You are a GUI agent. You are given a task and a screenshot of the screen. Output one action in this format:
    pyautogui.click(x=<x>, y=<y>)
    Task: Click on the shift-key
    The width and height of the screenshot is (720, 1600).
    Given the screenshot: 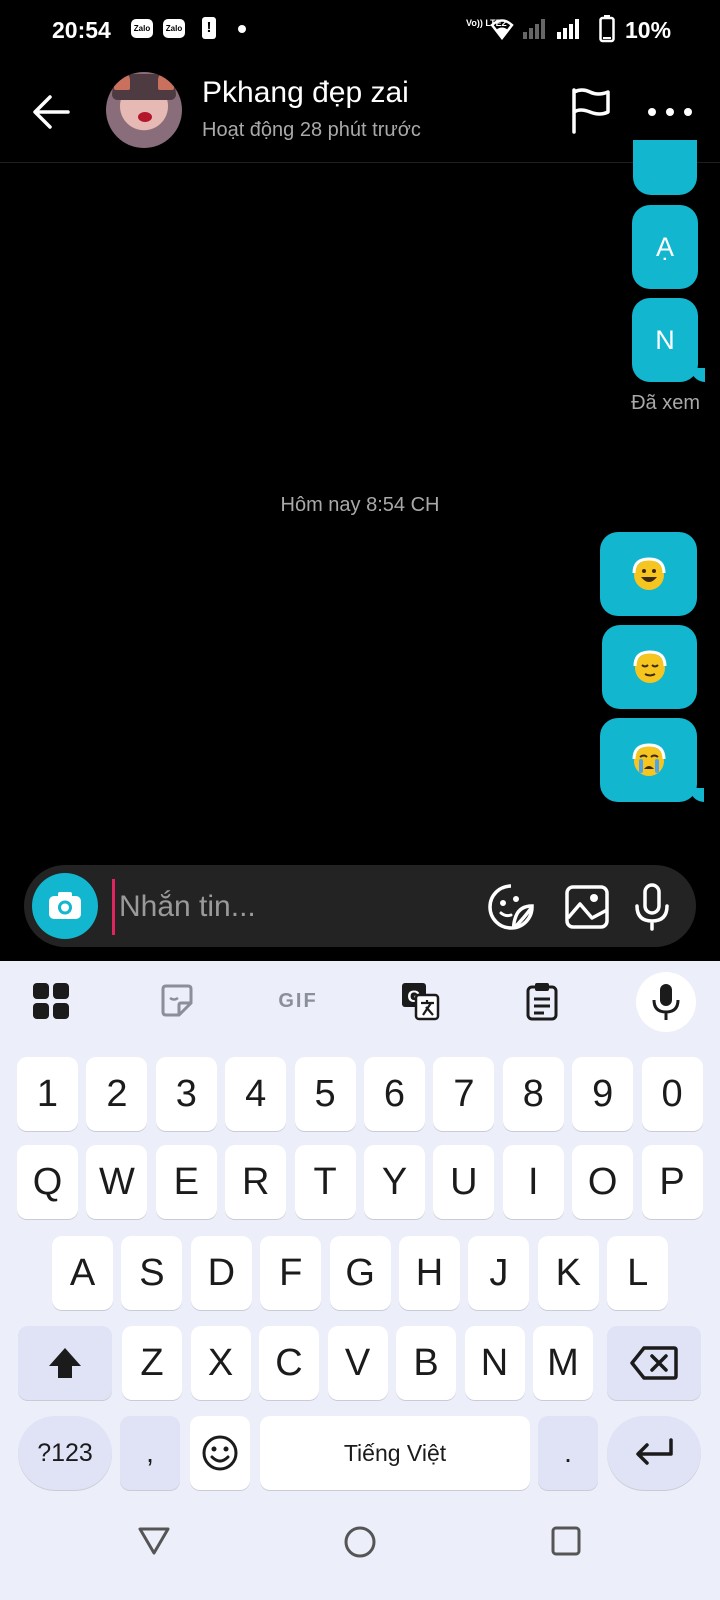 What is the action you would take?
    pyautogui.click(x=65, y=1363)
    